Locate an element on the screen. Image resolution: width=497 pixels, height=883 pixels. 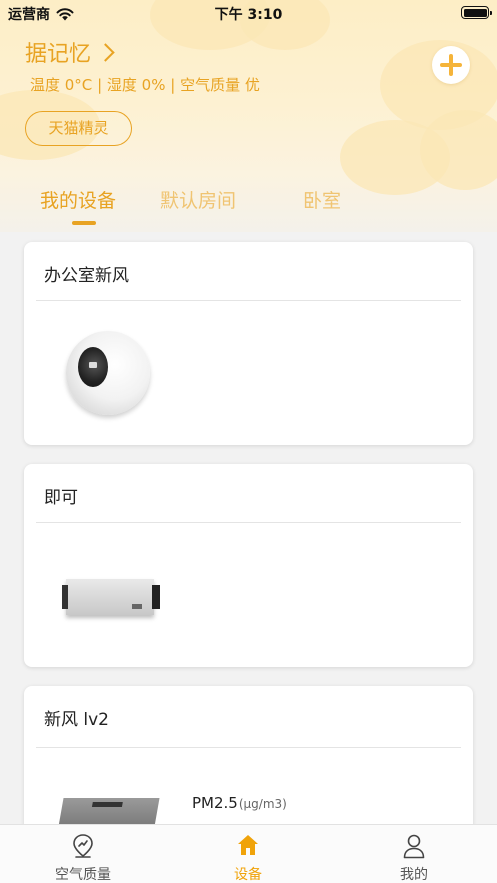
status-time: 下午 3:10 is located at coordinates (248, 15).